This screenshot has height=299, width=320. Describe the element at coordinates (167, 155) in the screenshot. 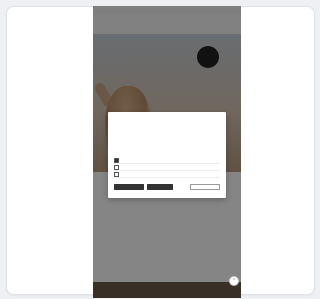

I see `cookie-consent-dialog` at that location.